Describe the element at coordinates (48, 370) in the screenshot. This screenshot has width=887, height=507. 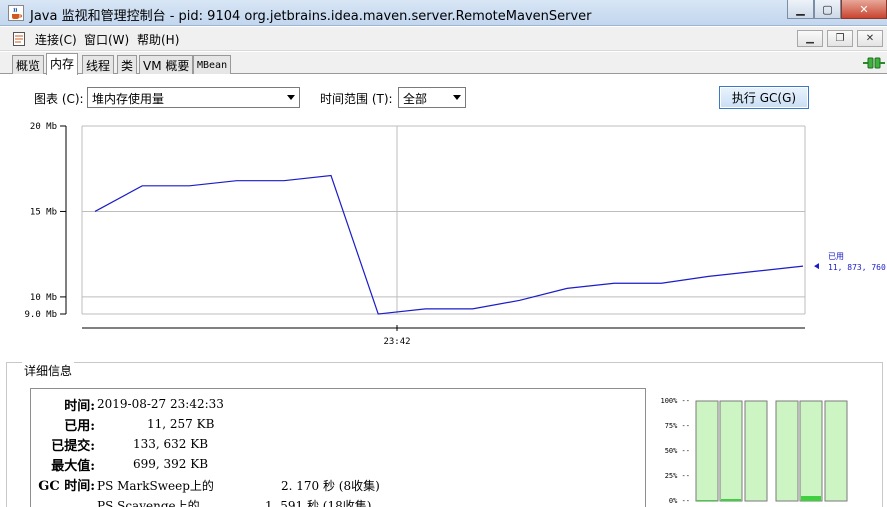
I see `details-title: 详细信息` at that location.